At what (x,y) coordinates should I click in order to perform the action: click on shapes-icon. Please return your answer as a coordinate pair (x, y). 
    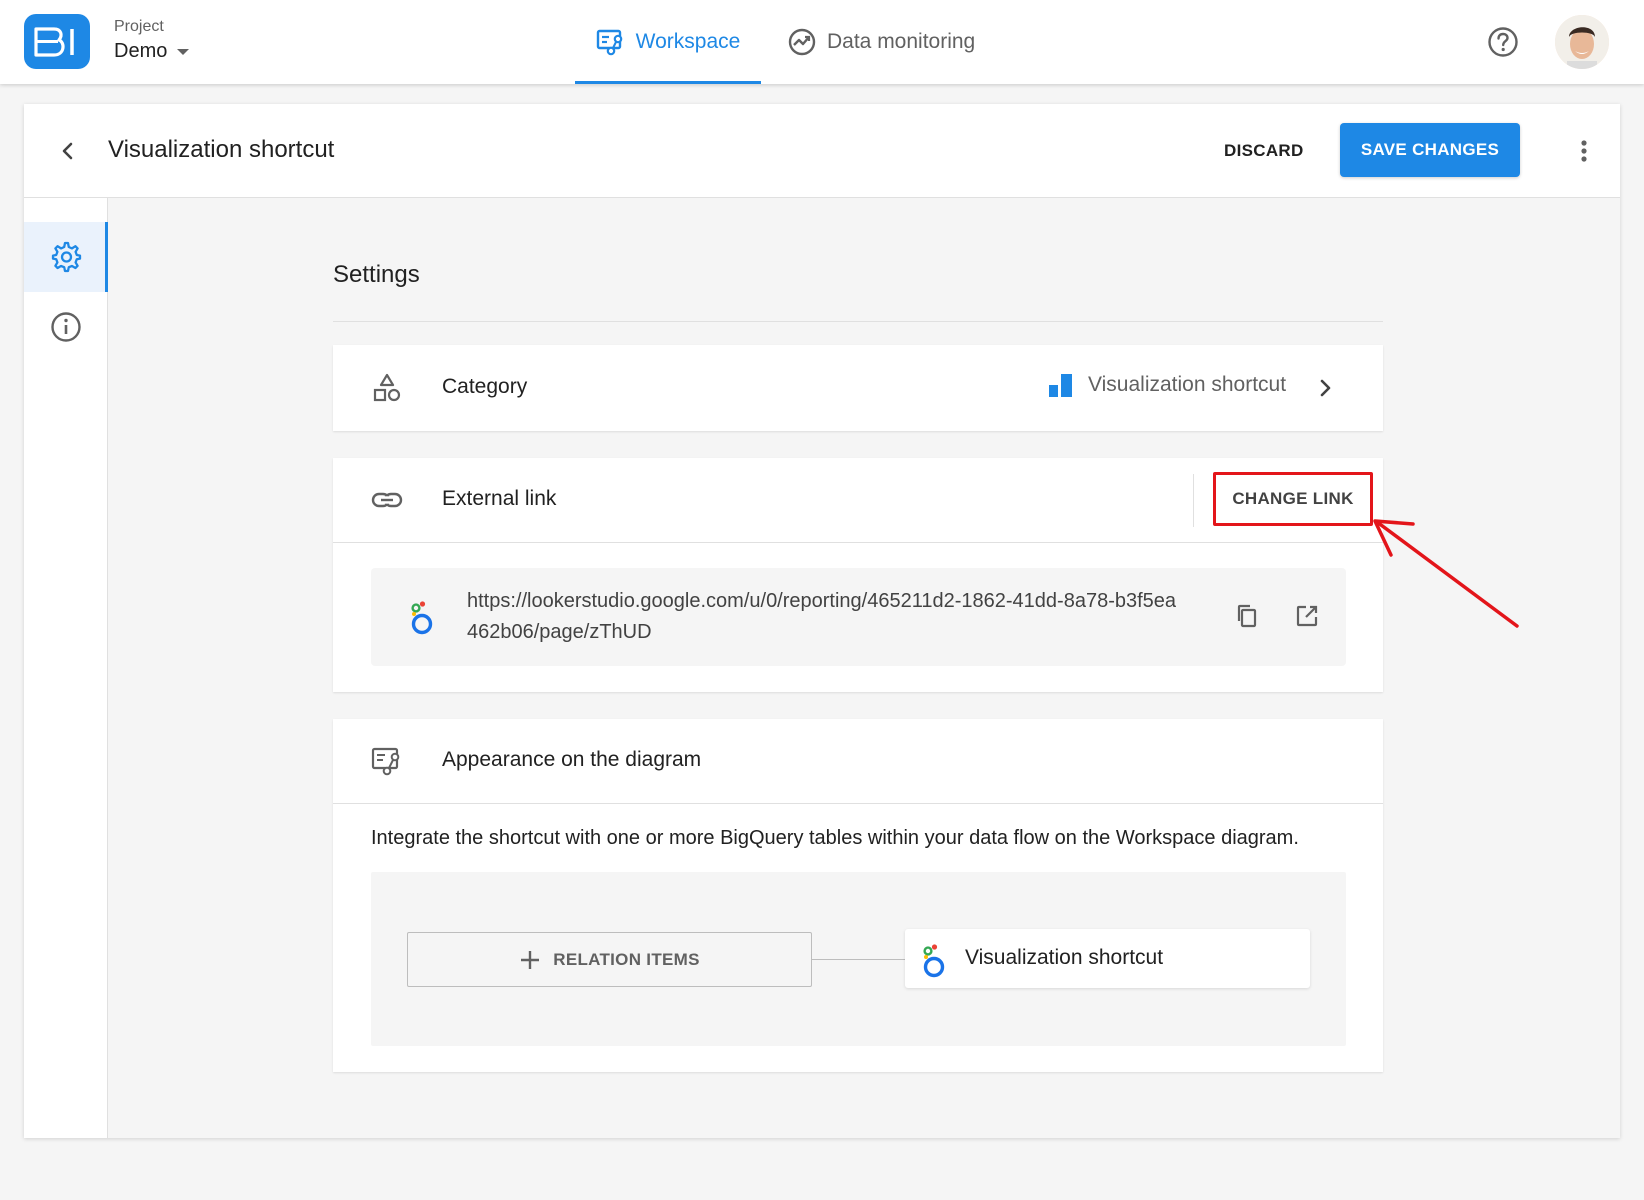
    Looking at the image, I should click on (387, 388).